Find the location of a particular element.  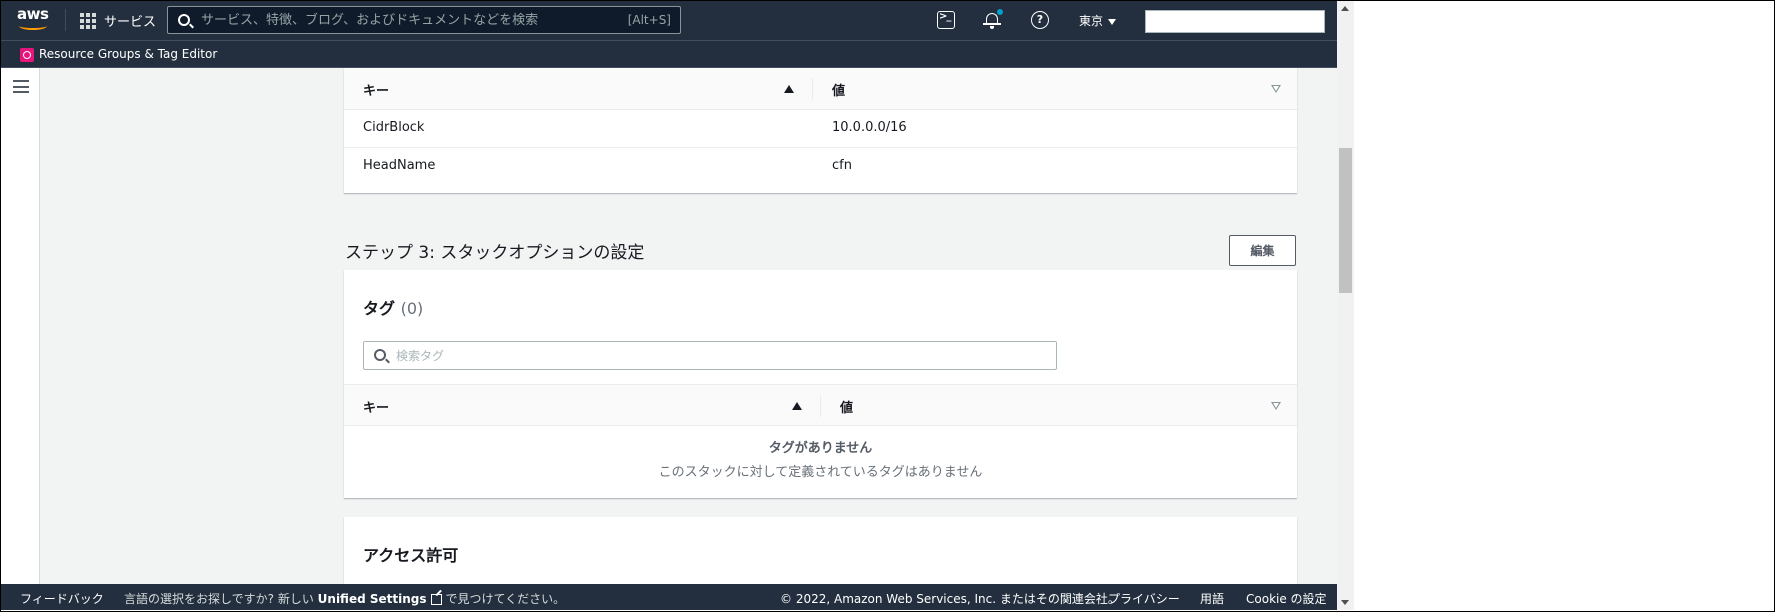

tags-card-title: タグ (0) is located at coordinates (393, 307).